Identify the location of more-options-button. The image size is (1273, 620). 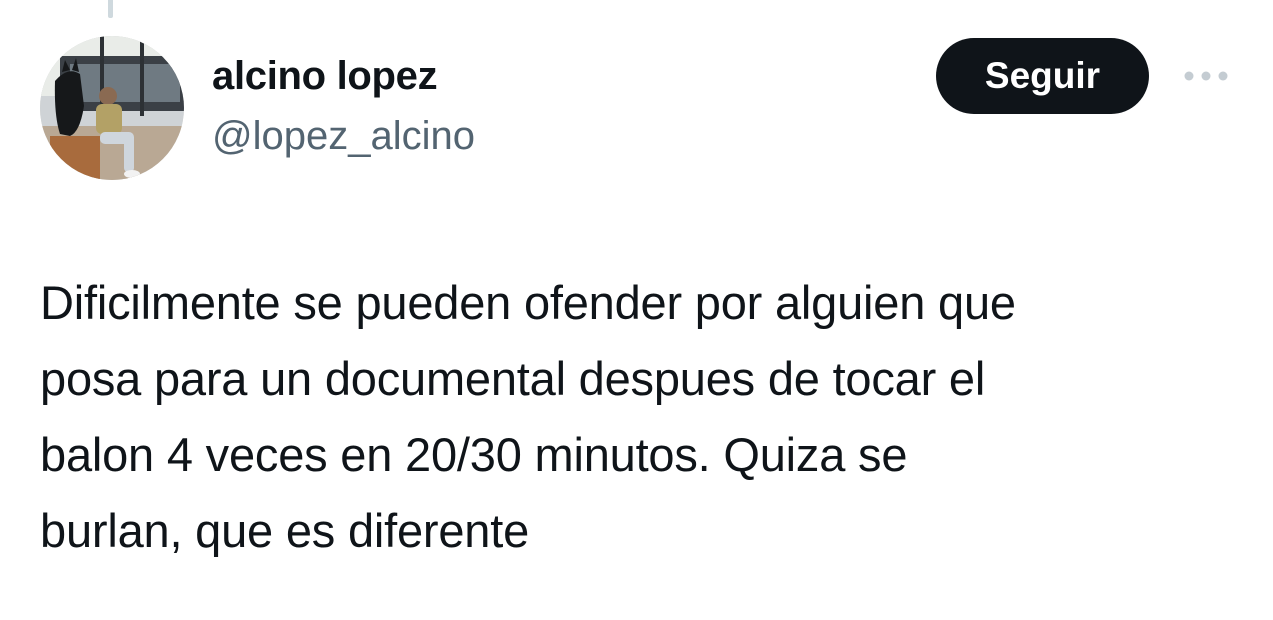
(1206, 76).